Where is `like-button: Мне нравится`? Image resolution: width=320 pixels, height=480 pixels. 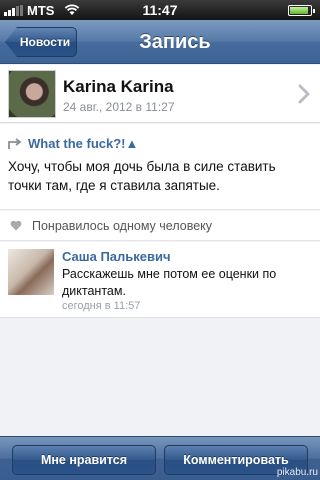 like-button: Мне нравится is located at coordinates (84, 460).